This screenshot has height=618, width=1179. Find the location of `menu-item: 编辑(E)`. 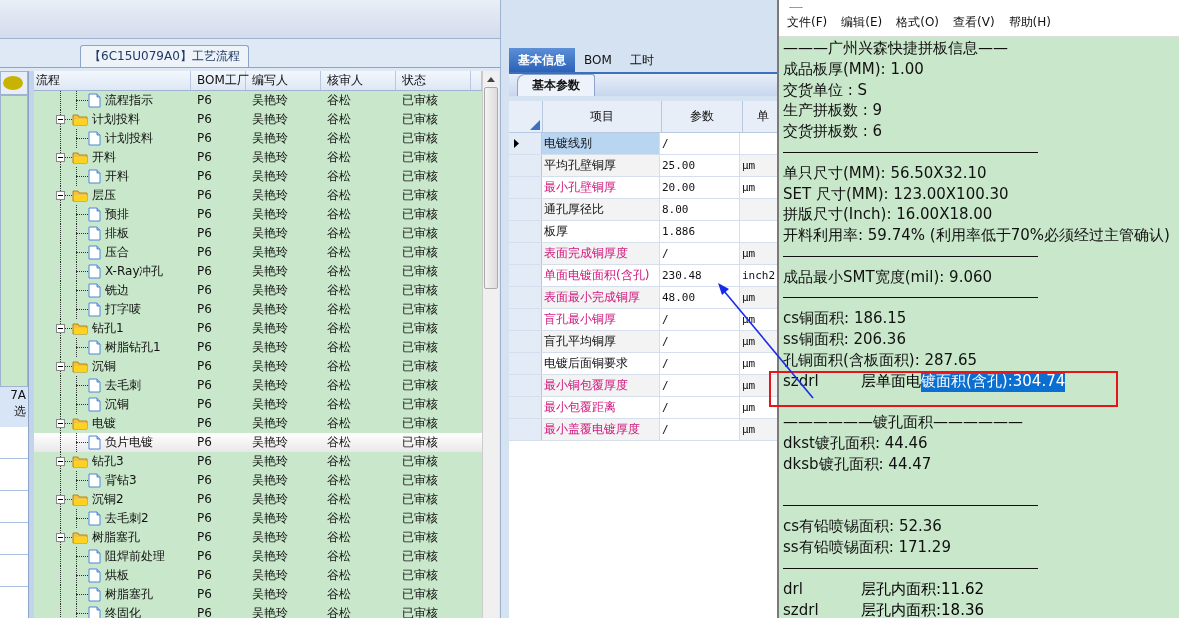

menu-item: 编辑(E) is located at coordinates (862, 22).